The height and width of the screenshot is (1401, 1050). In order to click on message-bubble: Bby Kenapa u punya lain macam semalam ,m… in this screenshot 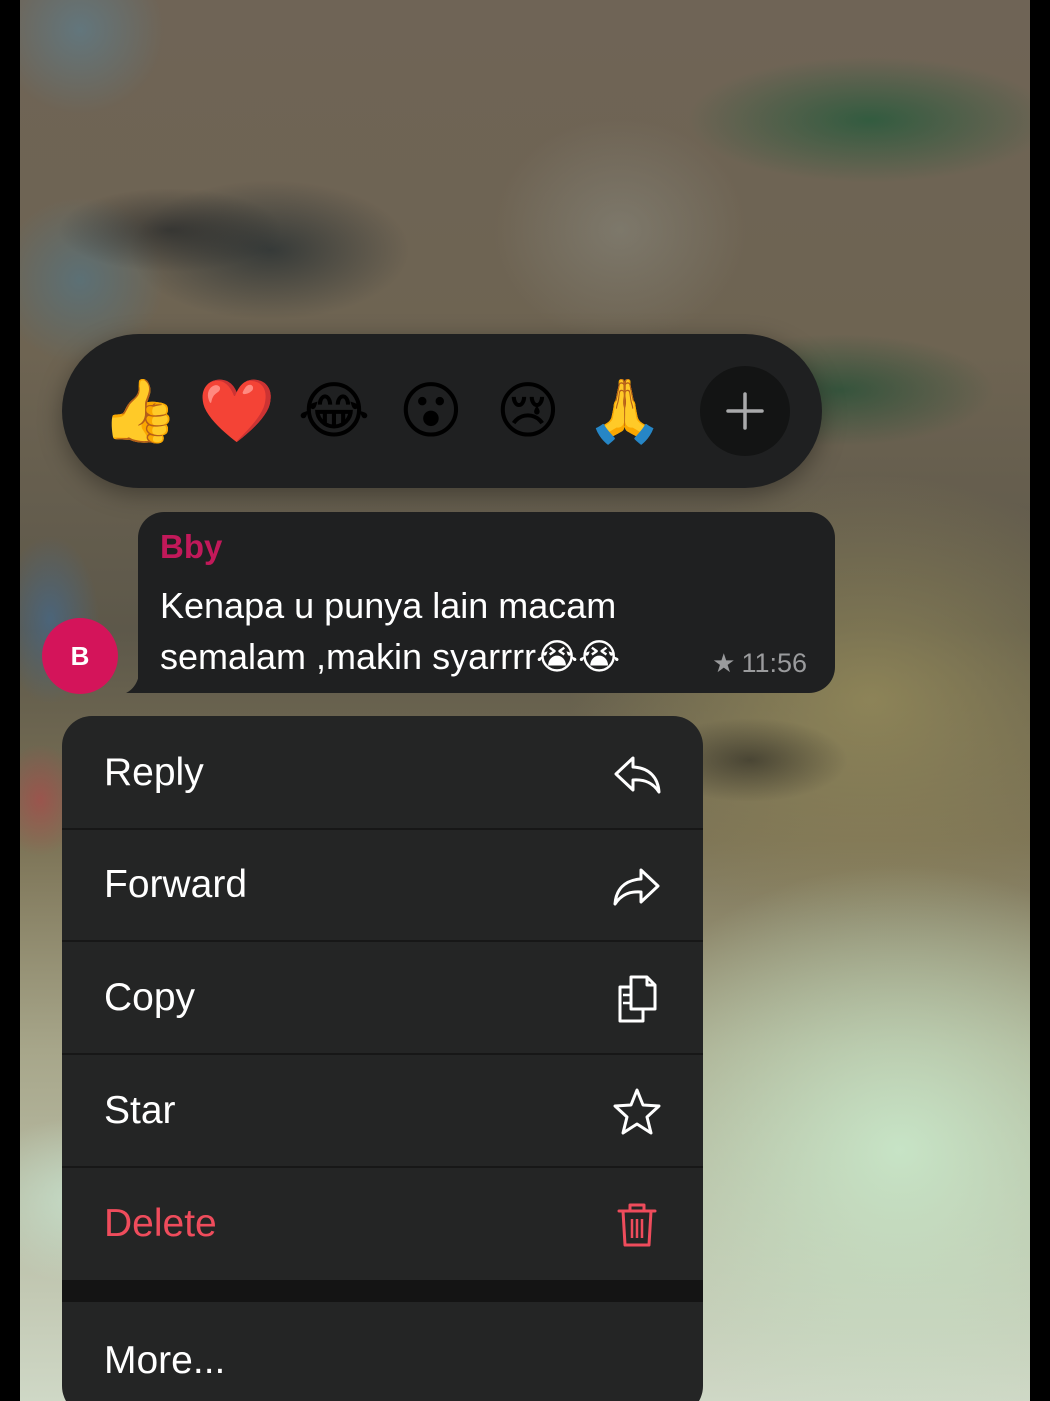, I will do `click(486, 602)`.